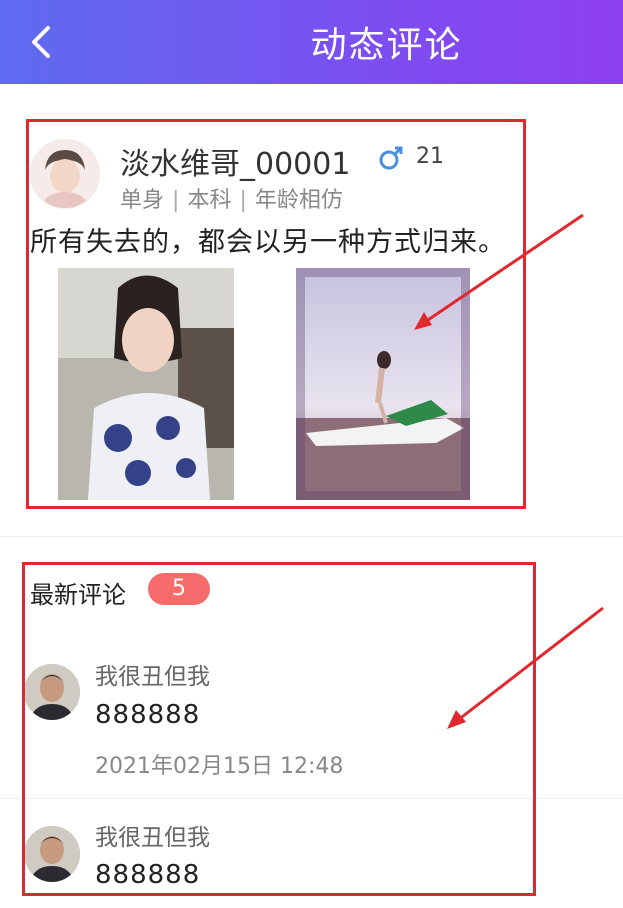  I want to click on tag-age-range: 年龄相仿, so click(298, 200).